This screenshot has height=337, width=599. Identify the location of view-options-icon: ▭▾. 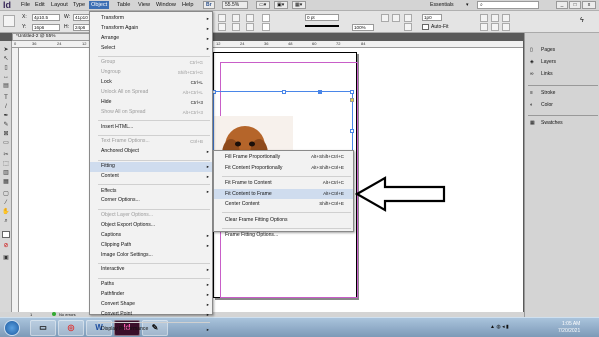
(263, 5).